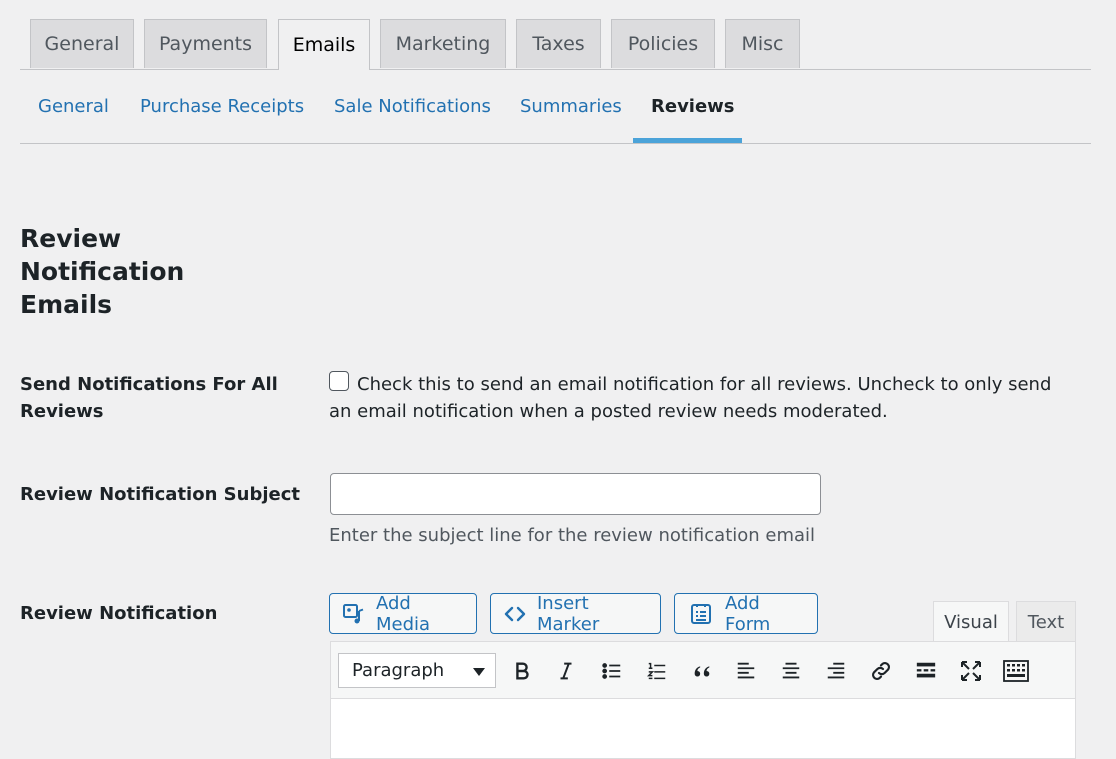 This screenshot has height=759, width=1116. I want to click on subtab-purchase-receipts: Purchase Receipts, so click(222, 106).